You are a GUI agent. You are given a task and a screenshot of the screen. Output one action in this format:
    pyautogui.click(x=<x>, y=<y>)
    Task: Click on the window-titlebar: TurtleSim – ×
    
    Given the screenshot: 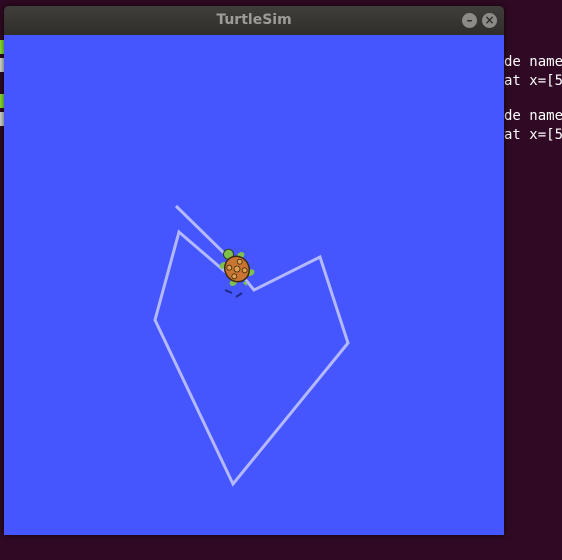 What is the action you would take?
    pyautogui.click(x=254, y=20)
    